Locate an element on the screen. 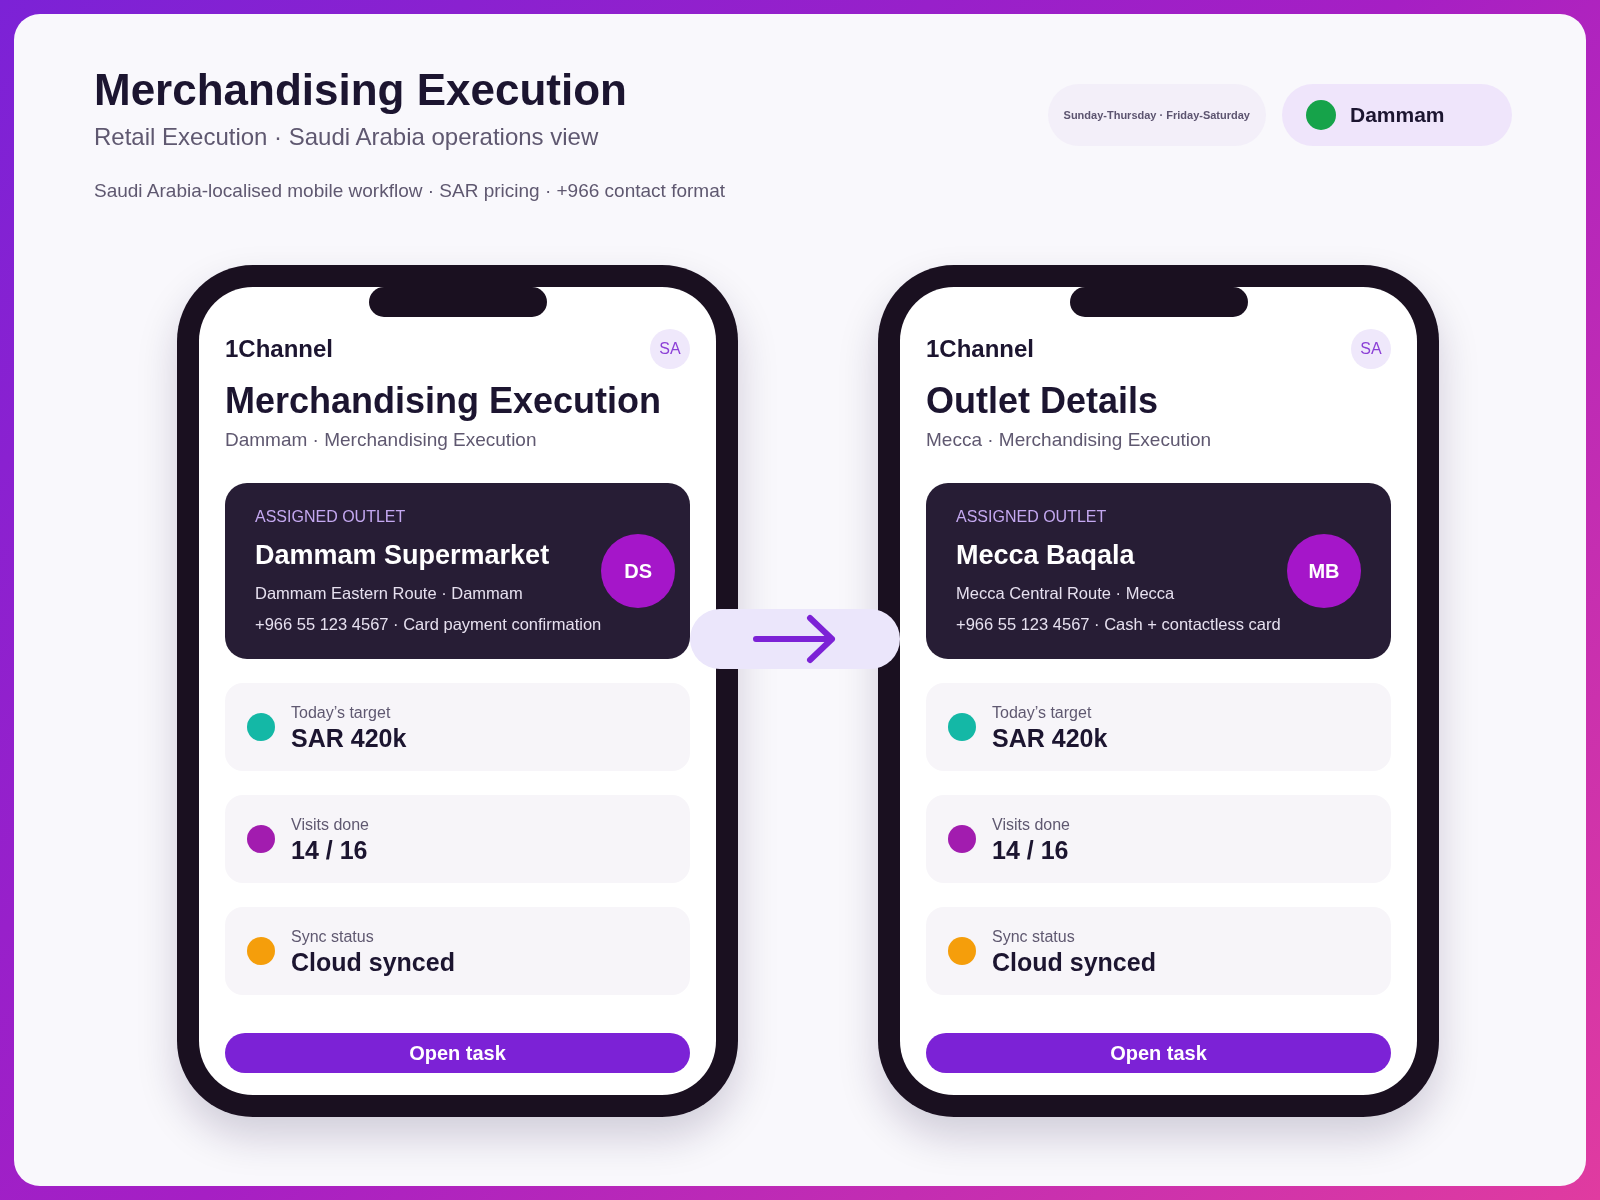  arrow-right-icon is located at coordinates (795, 639).